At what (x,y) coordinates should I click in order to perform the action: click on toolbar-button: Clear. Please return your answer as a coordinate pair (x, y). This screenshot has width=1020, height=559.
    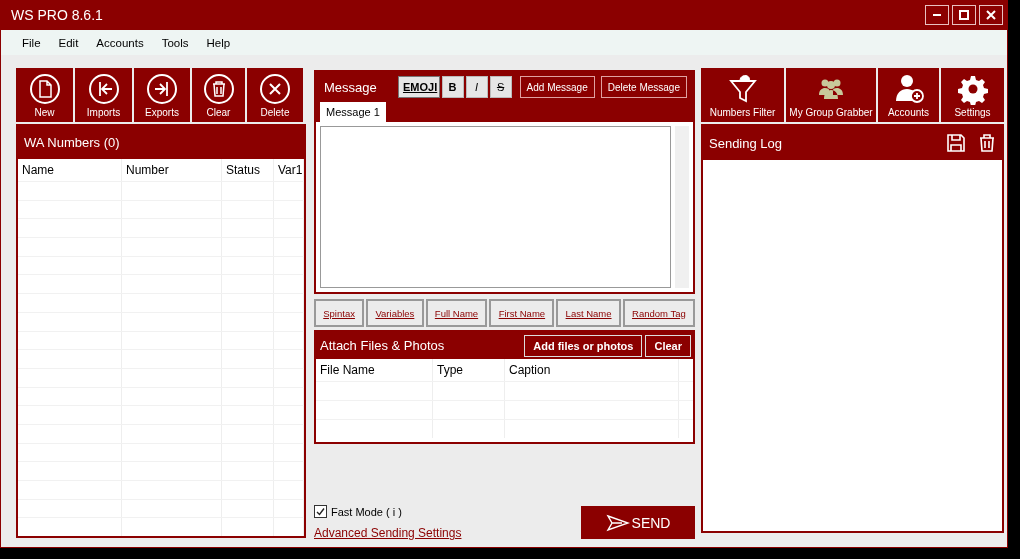
    Looking at the image, I should click on (218, 95).